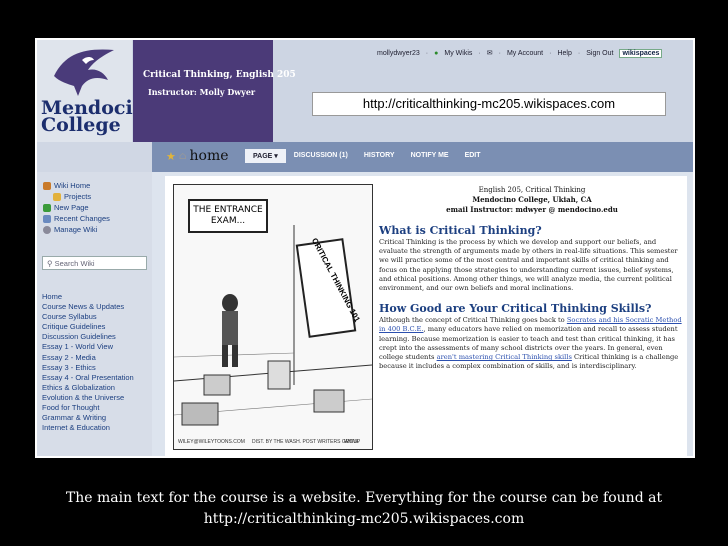 The width and height of the screenshot is (728, 546). I want to click on recent-changes-icon, so click(47, 218).